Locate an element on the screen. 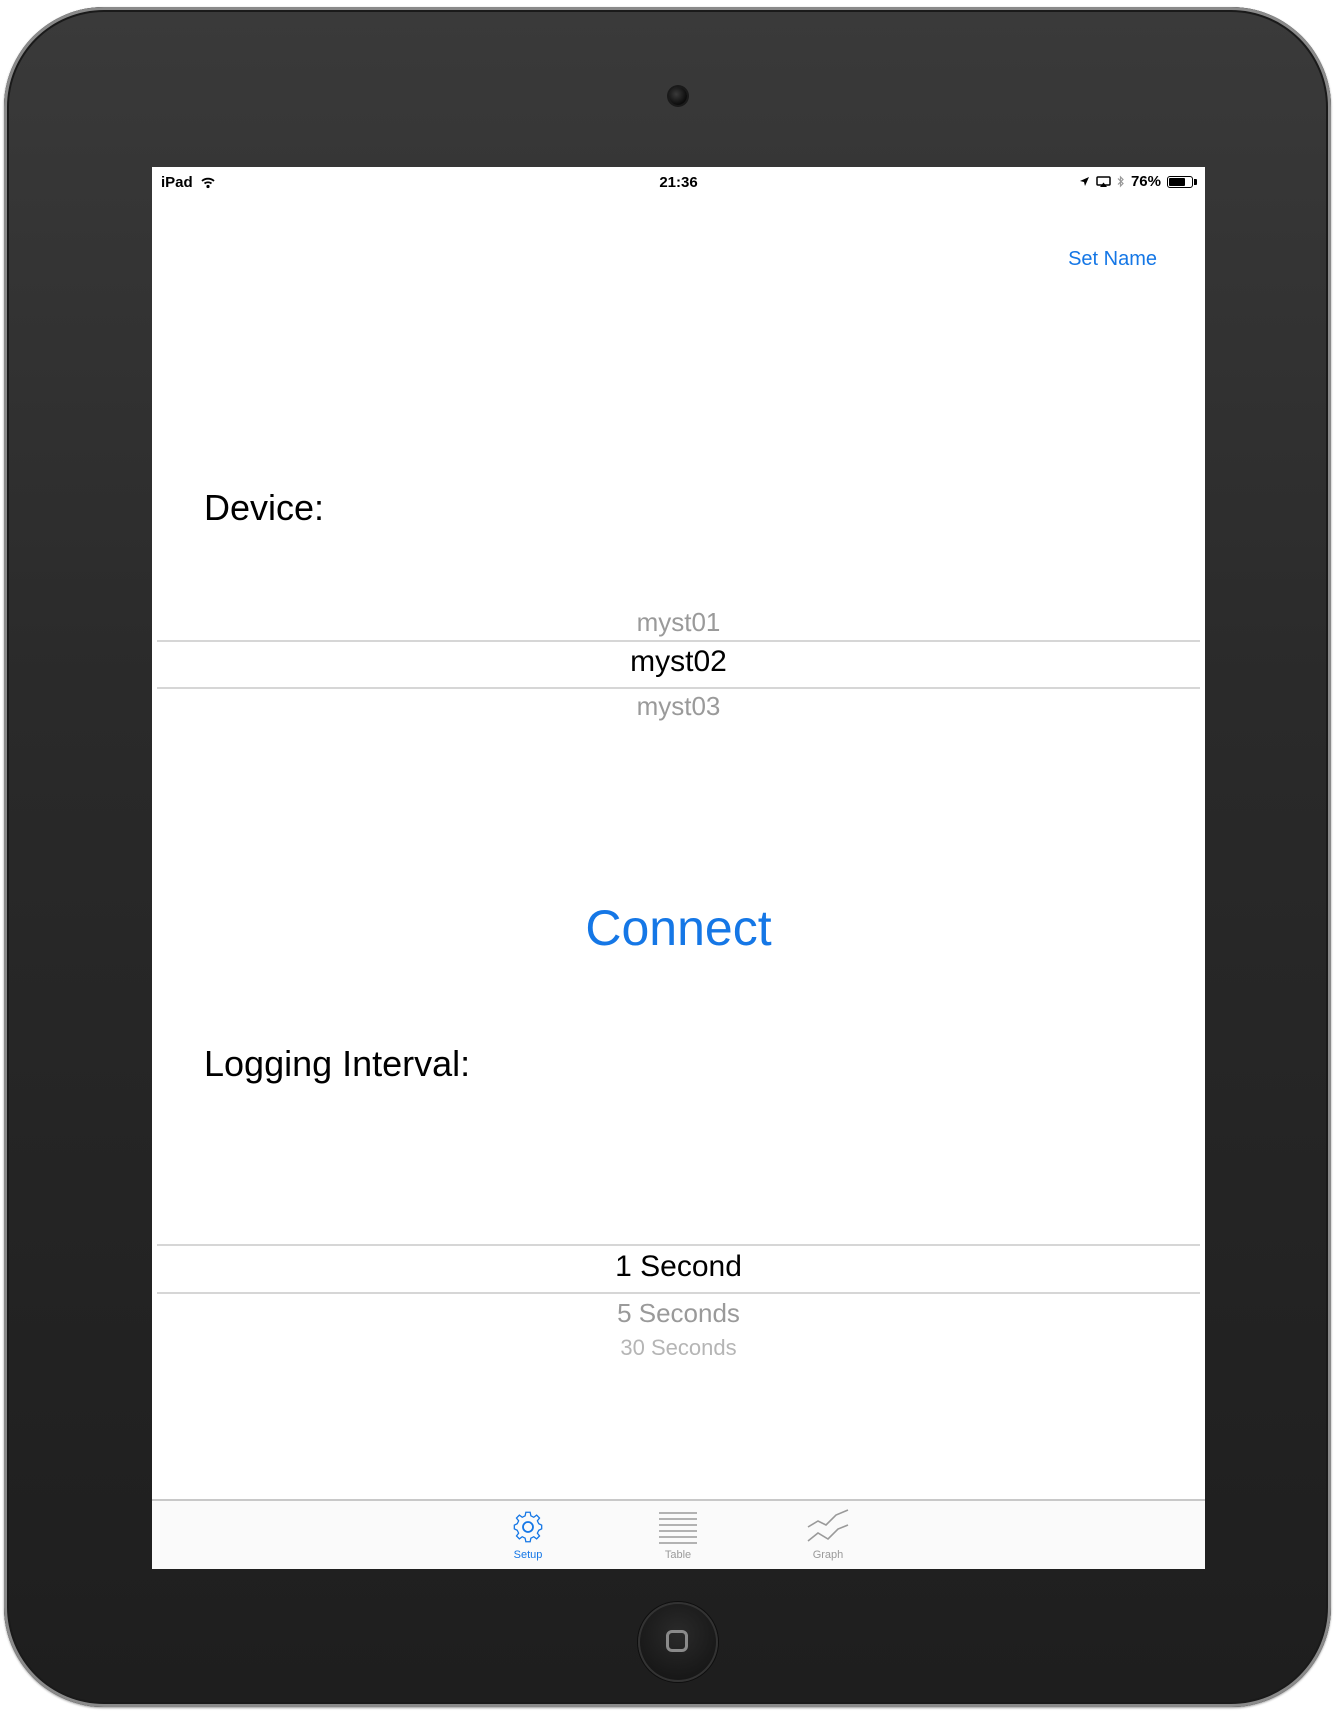 The height and width of the screenshot is (1711, 1335). device-option: myst03 is located at coordinates (678, 706).